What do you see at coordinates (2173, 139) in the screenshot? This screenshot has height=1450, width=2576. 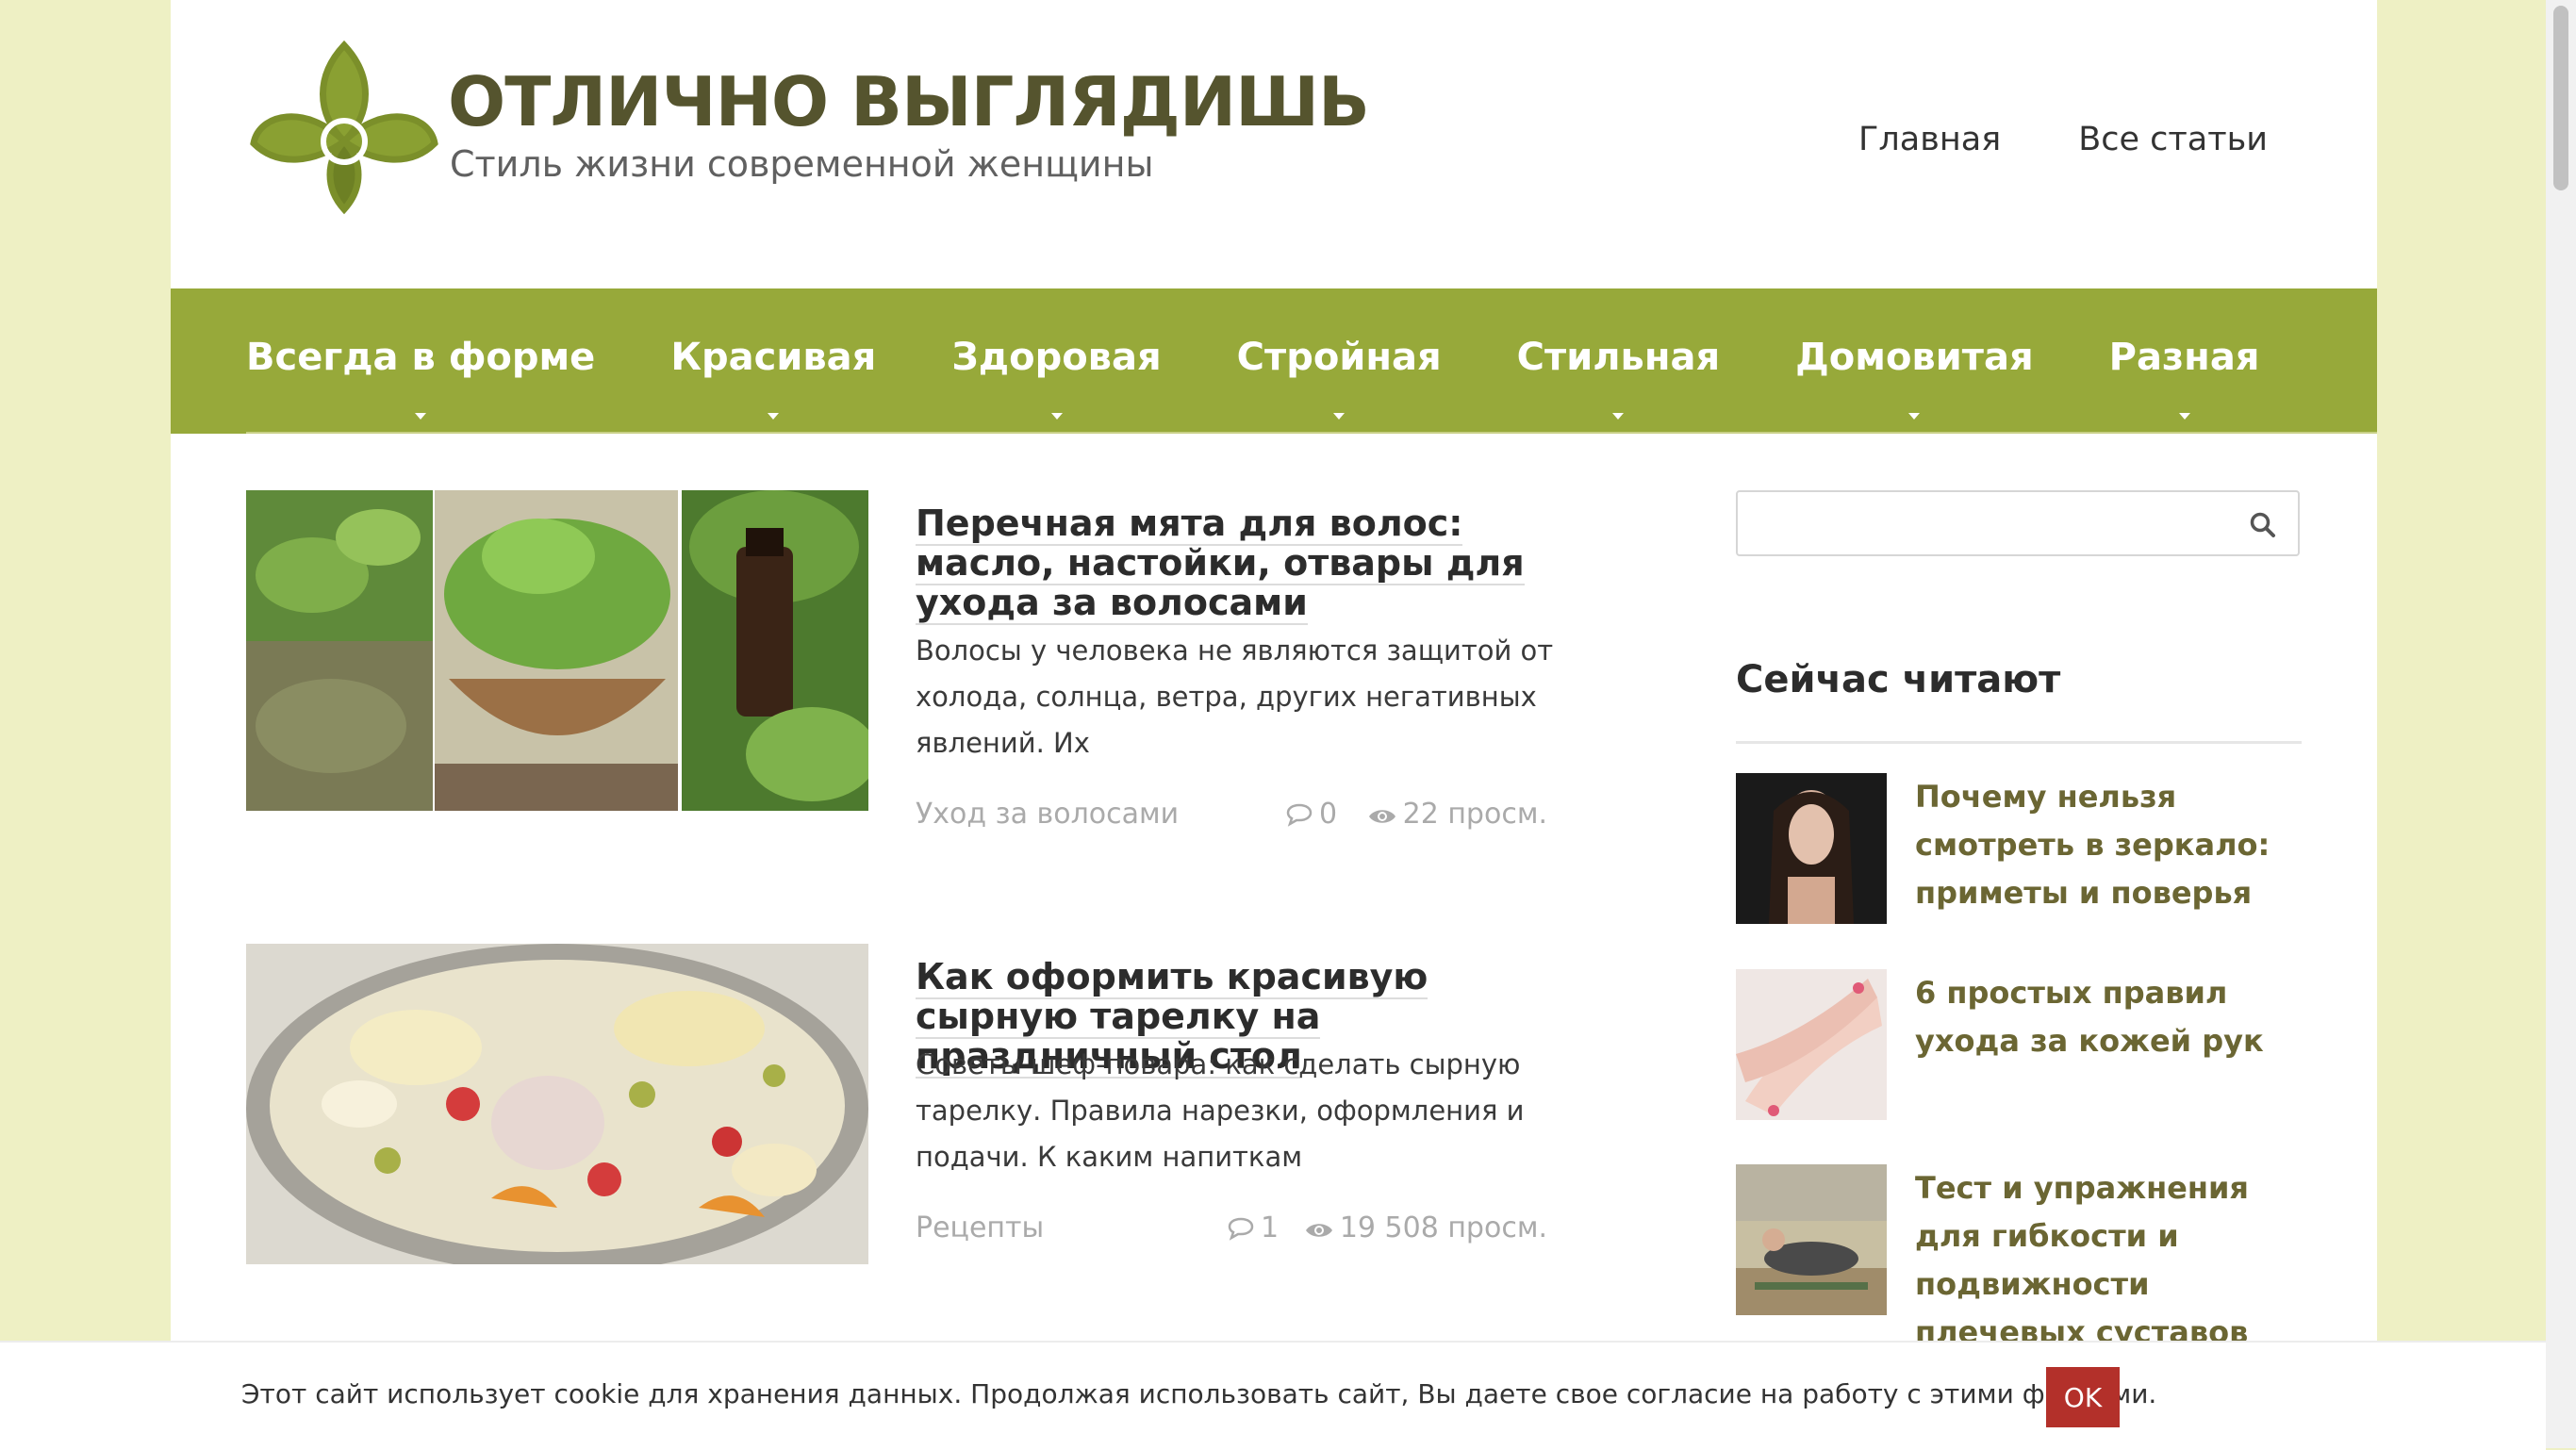 I see `nav-all-articles-link: Все статьи` at bounding box center [2173, 139].